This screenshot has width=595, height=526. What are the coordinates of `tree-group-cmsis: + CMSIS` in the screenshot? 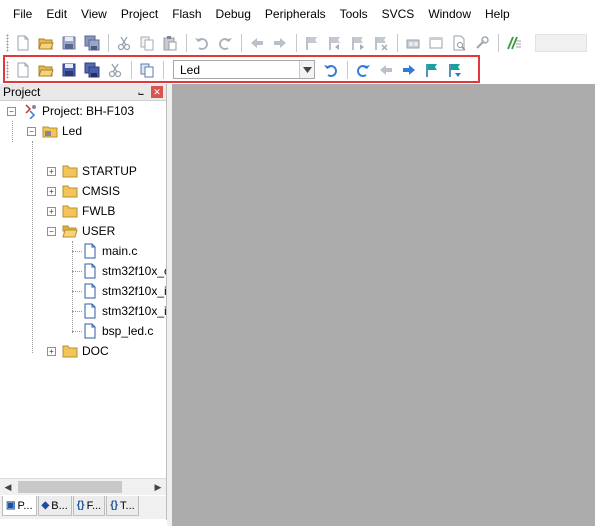 It's located at (83, 191).